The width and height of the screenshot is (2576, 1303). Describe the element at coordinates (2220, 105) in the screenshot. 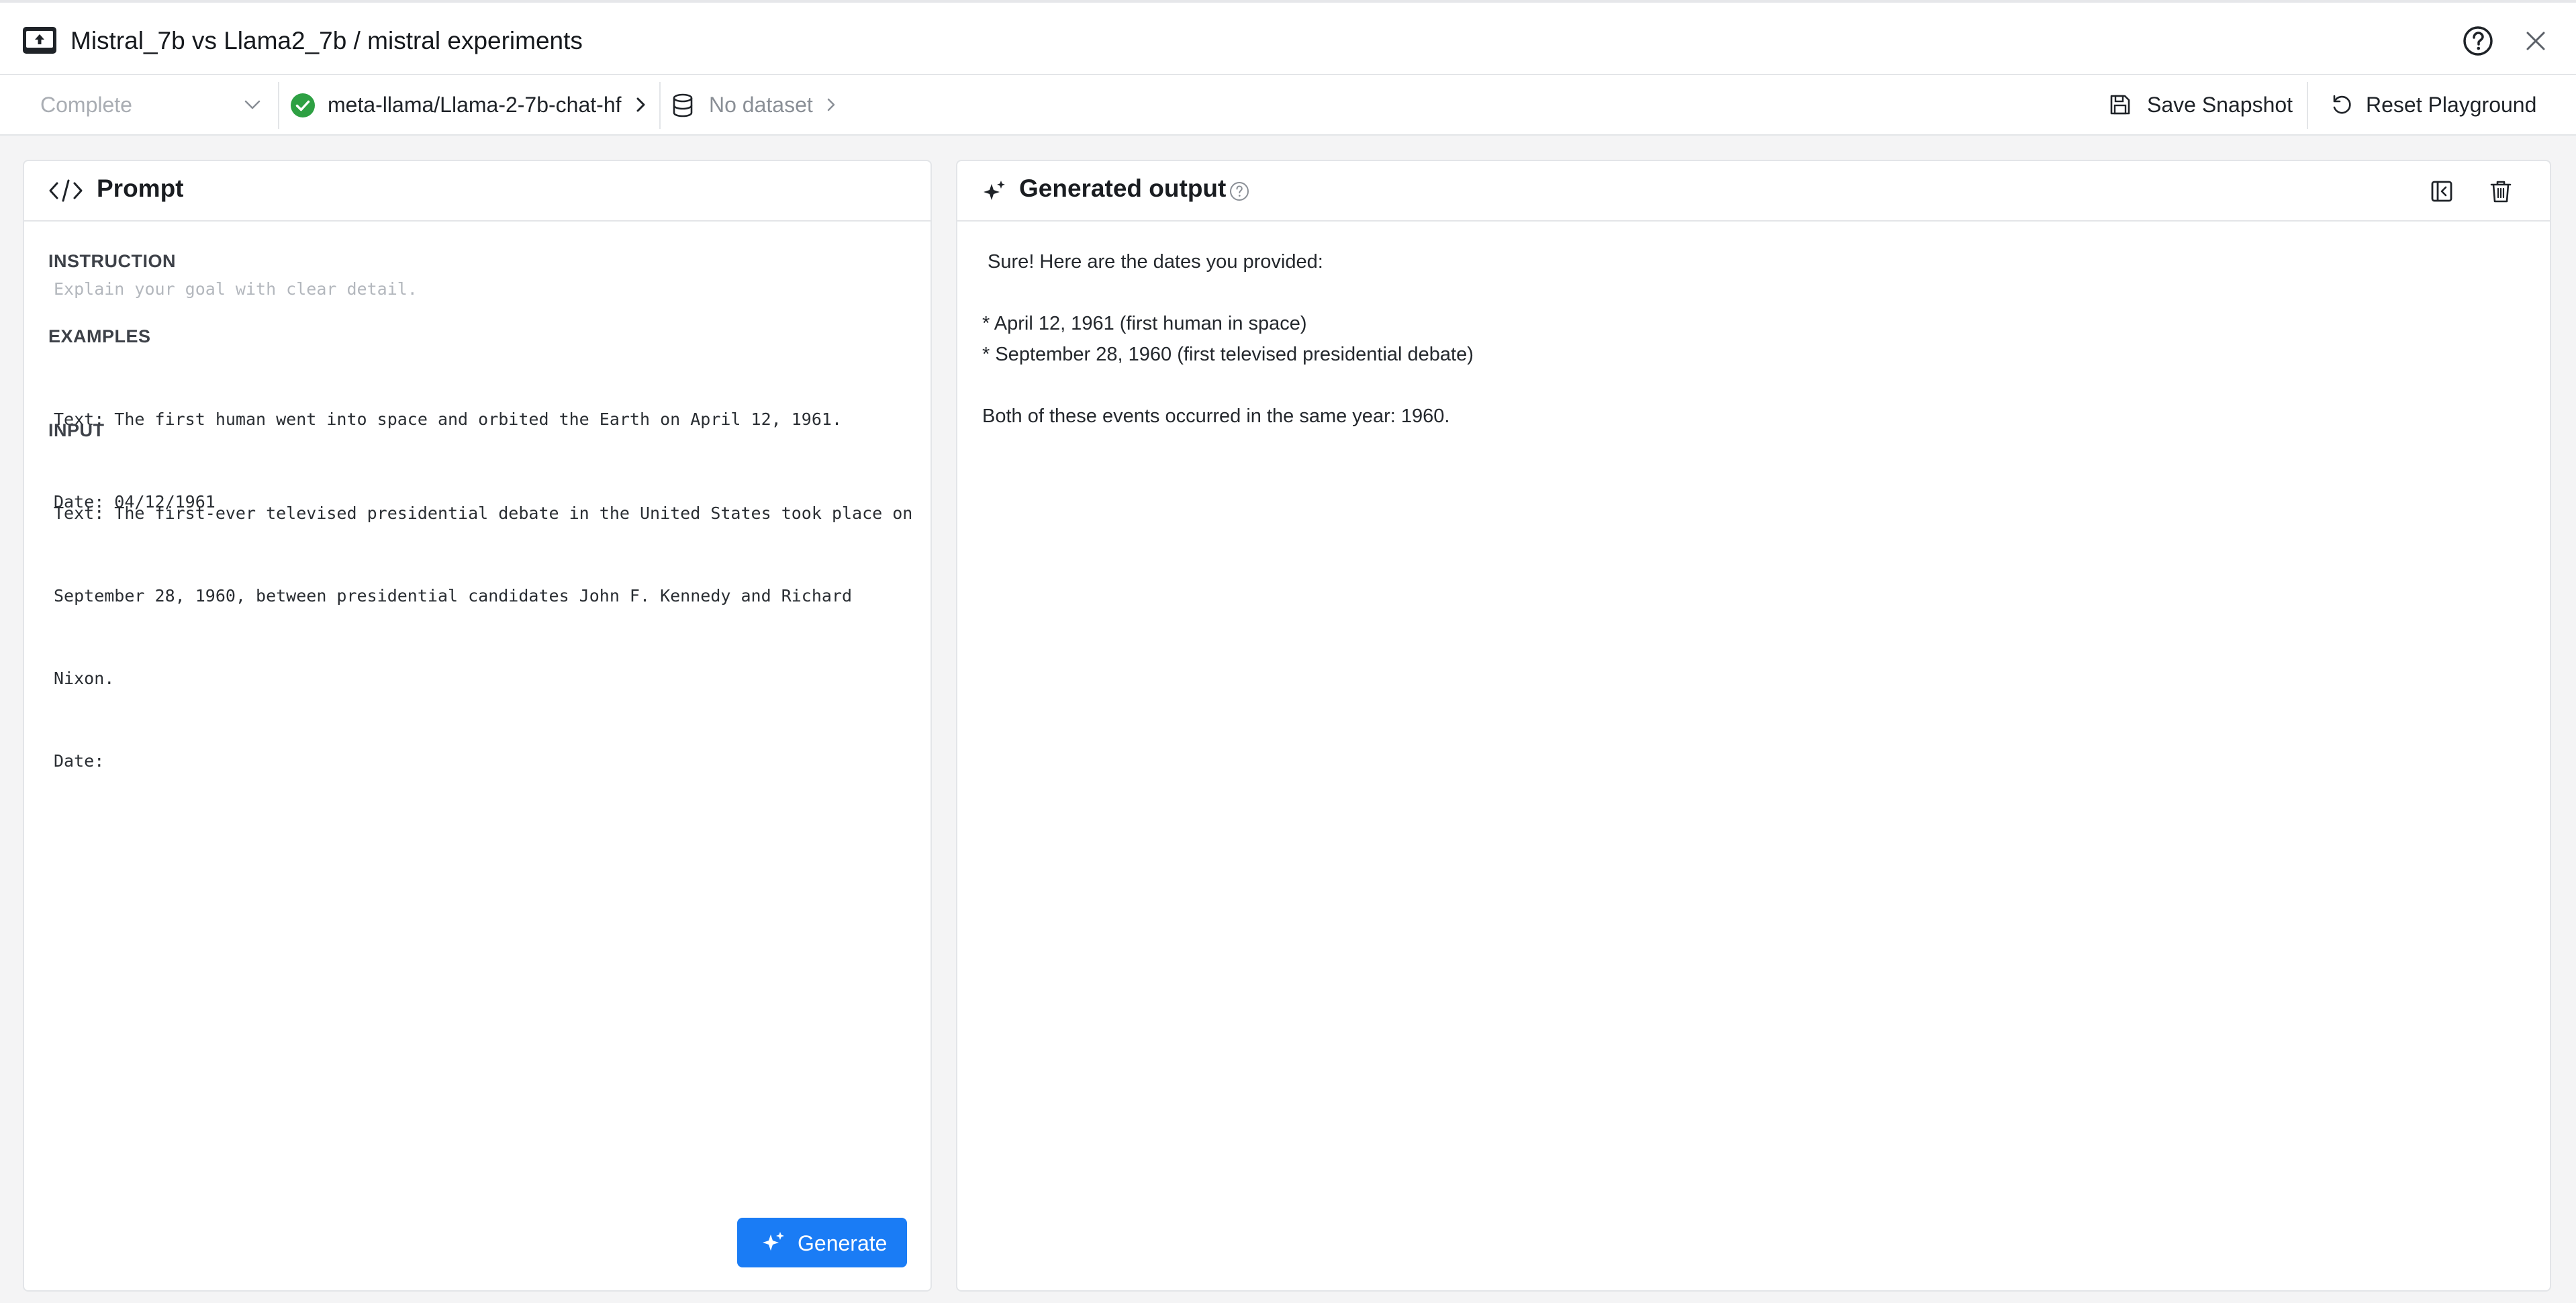

I see `save-snapshot-label: Save Snapshot` at that location.